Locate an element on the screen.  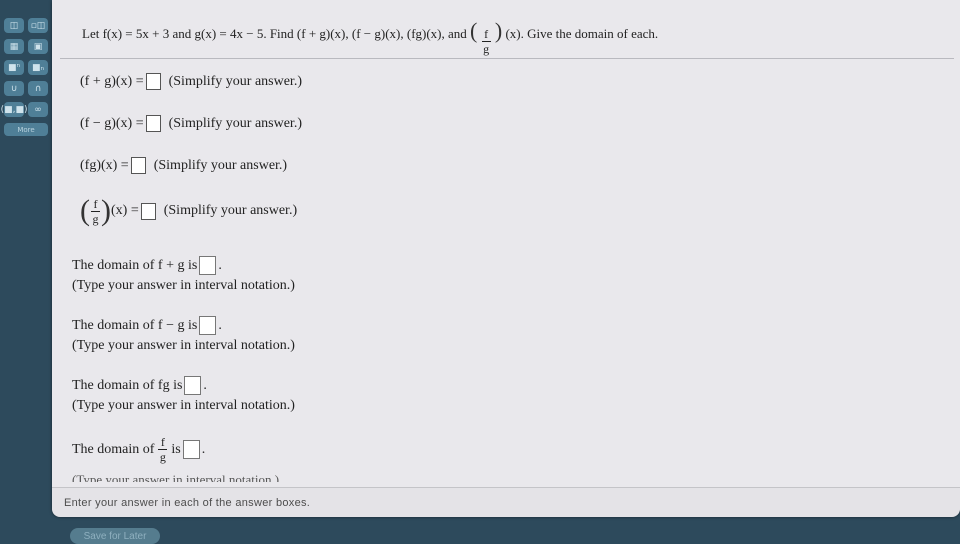
divider is located at coordinates (507, 58).